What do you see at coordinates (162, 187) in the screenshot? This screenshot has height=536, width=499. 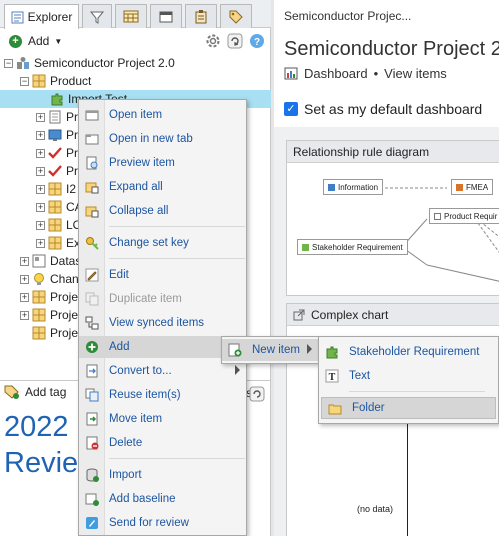 I see `menu-item-expand-all: Expand all` at bounding box center [162, 187].